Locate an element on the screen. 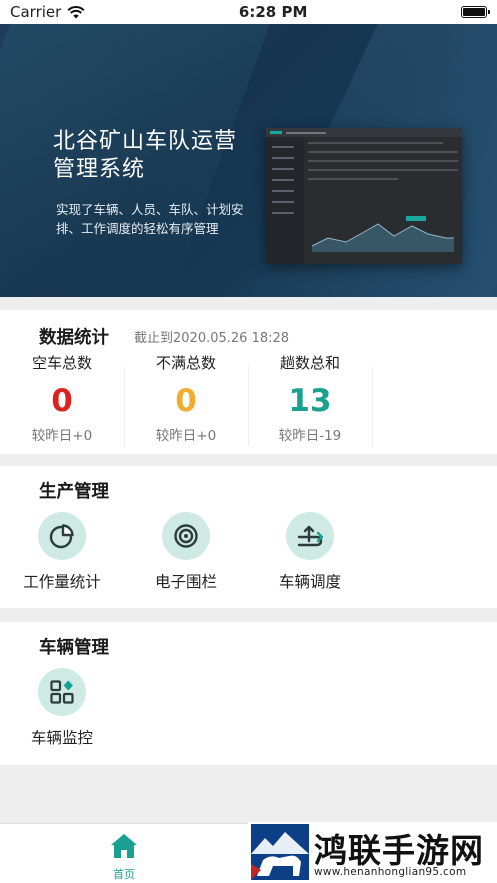 The width and height of the screenshot is (497, 883). tile-label: 车辆监控 is located at coordinates (61, 738).